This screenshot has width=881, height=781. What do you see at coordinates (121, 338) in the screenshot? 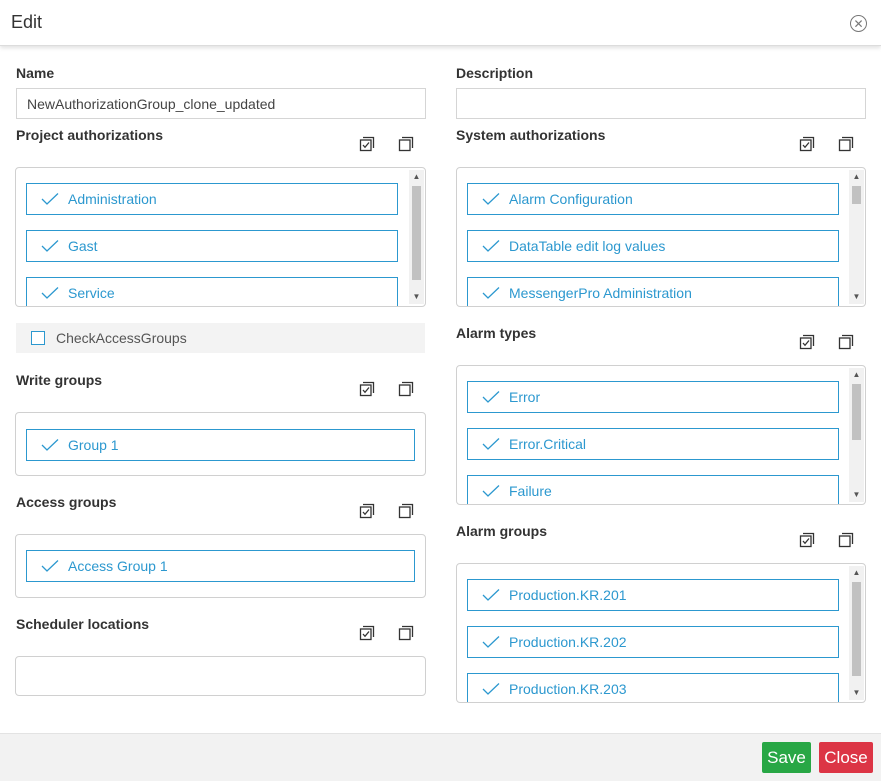
I see `check-access-groups-label: CheckAccessGroups` at bounding box center [121, 338].